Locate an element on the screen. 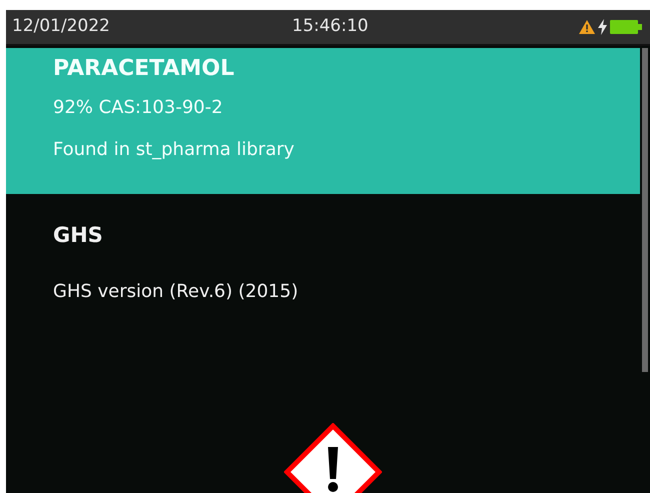 This screenshot has width=650, height=493. scrollbar-thumb is located at coordinates (645, 210).